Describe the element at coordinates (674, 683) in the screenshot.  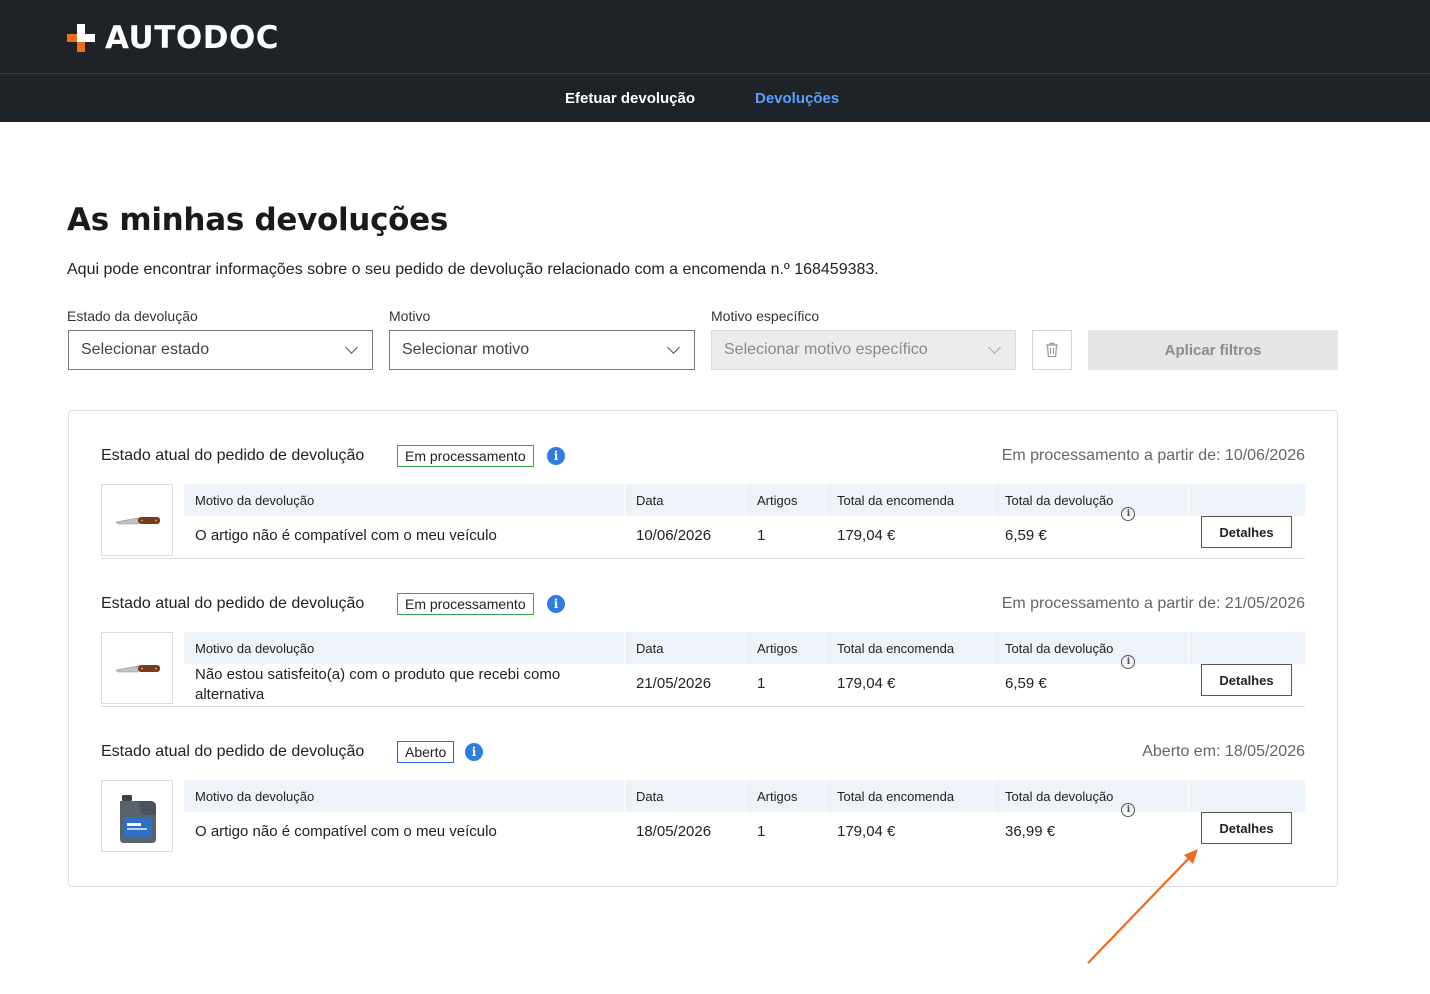
I see `date-cell: 21/05/2026` at that location.